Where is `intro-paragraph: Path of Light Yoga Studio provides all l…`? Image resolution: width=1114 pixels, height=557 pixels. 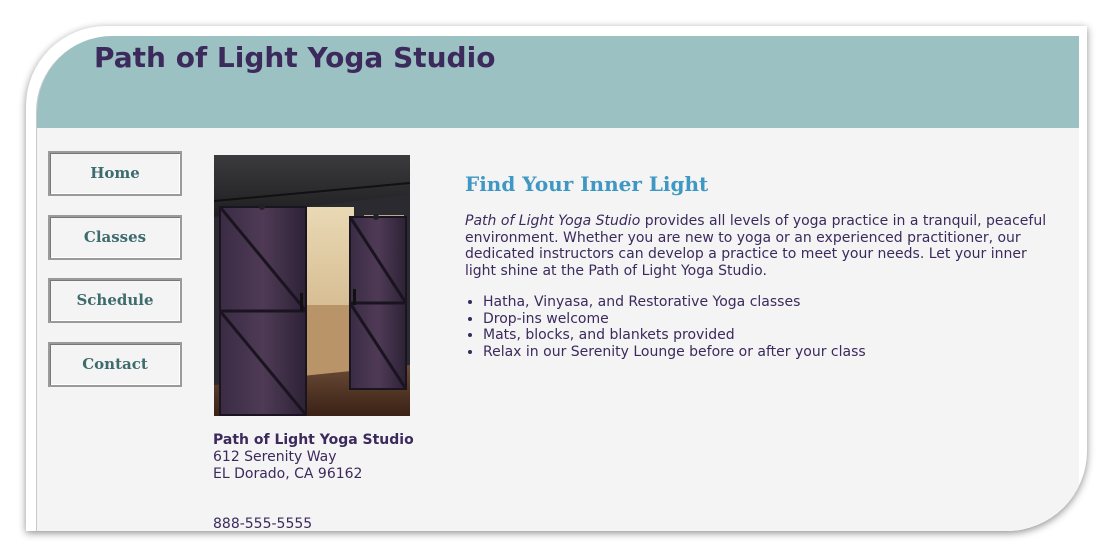
intro-paragraph: Path of Light Yoga Studio provides all l… is located at coordinates (762, 246).